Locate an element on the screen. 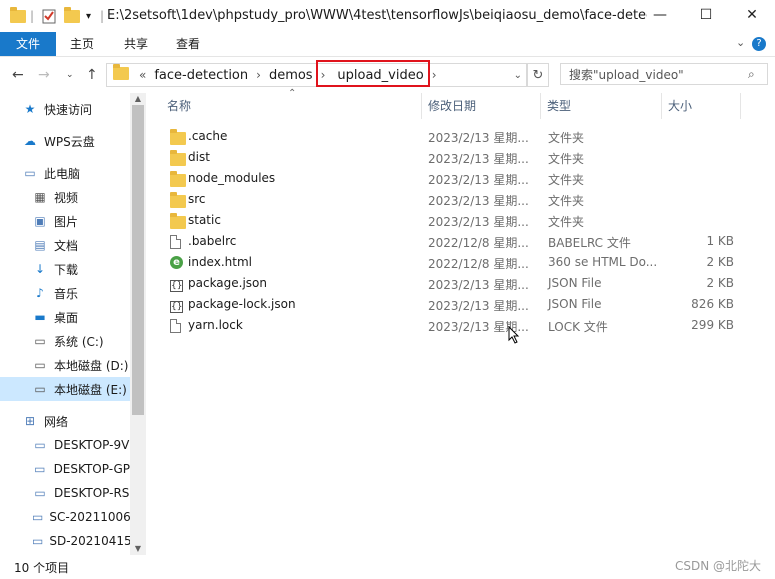  file-size: 2 KB is located at coordinates (720, 283).